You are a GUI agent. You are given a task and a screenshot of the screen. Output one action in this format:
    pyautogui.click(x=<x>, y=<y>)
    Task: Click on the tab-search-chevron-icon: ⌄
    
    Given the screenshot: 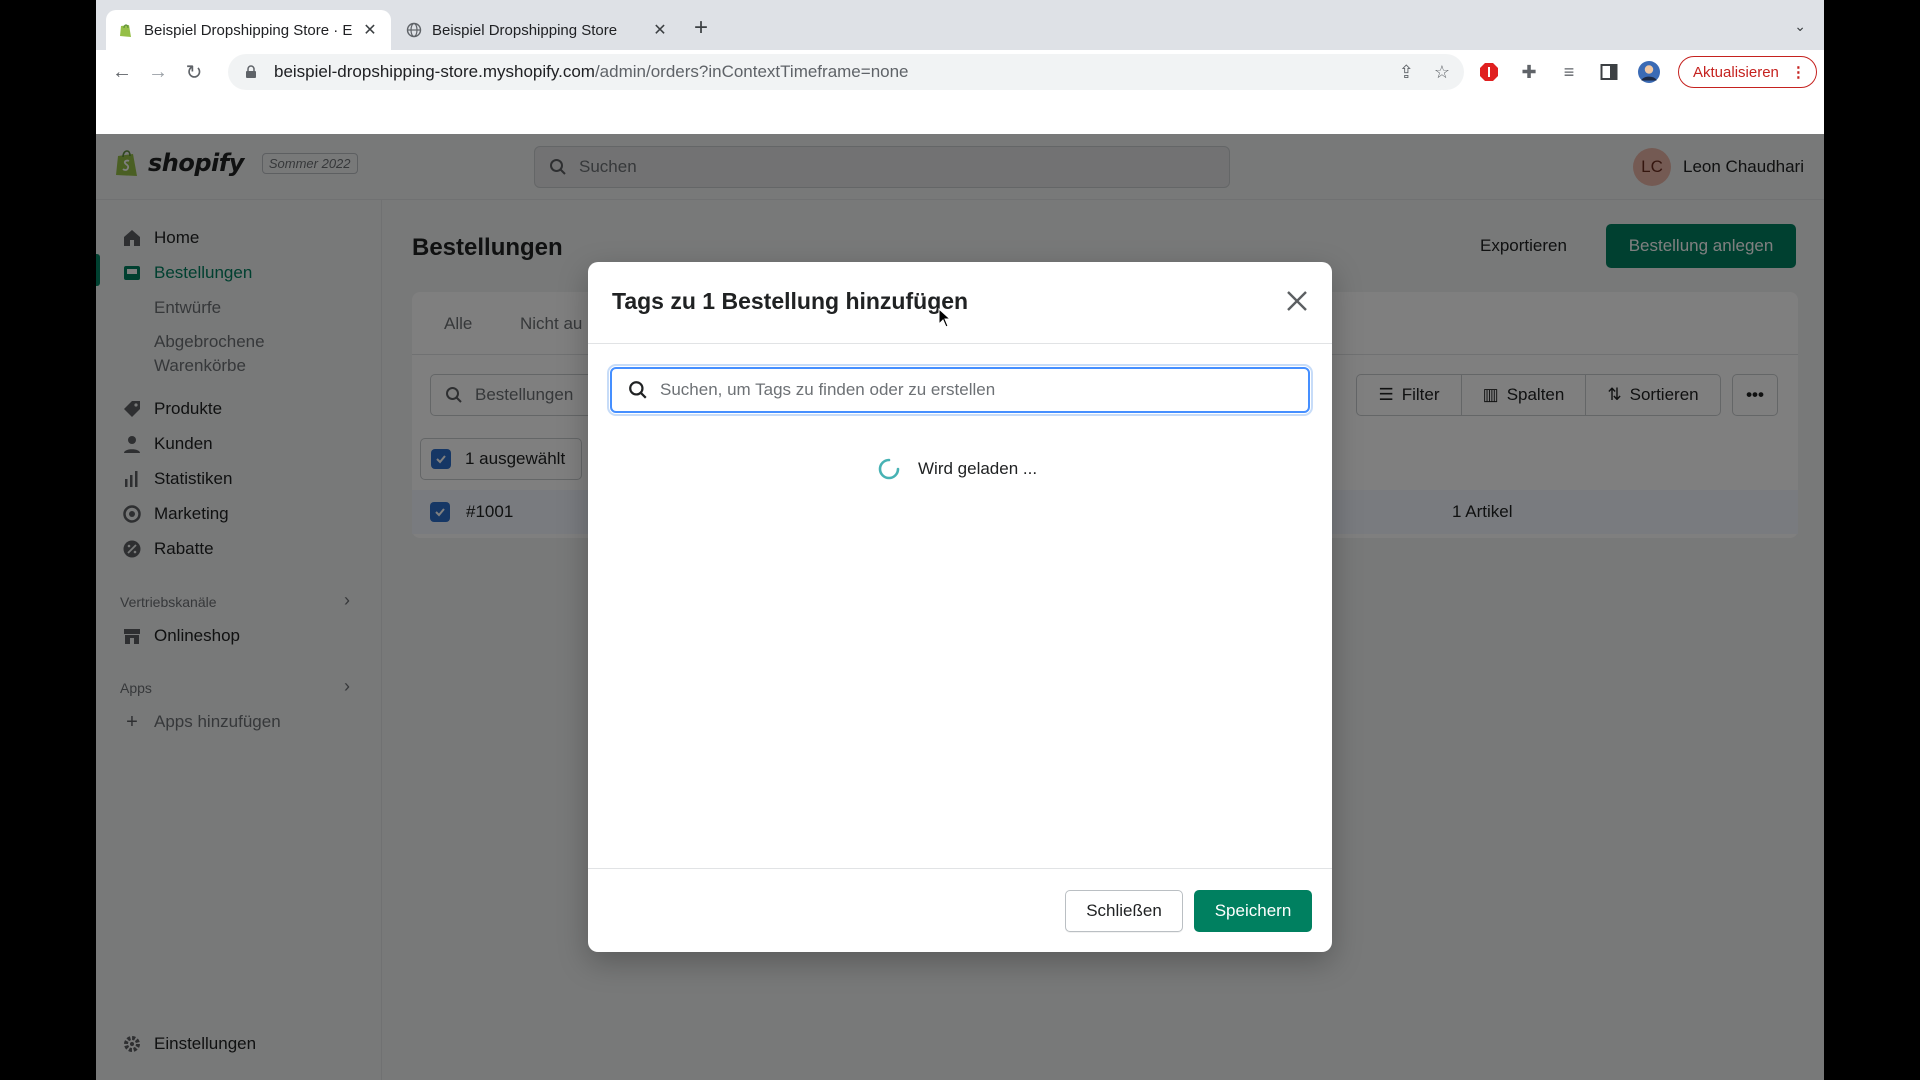 What is the action you would take?
    pyautogui.click(x=1800, y=26)
    